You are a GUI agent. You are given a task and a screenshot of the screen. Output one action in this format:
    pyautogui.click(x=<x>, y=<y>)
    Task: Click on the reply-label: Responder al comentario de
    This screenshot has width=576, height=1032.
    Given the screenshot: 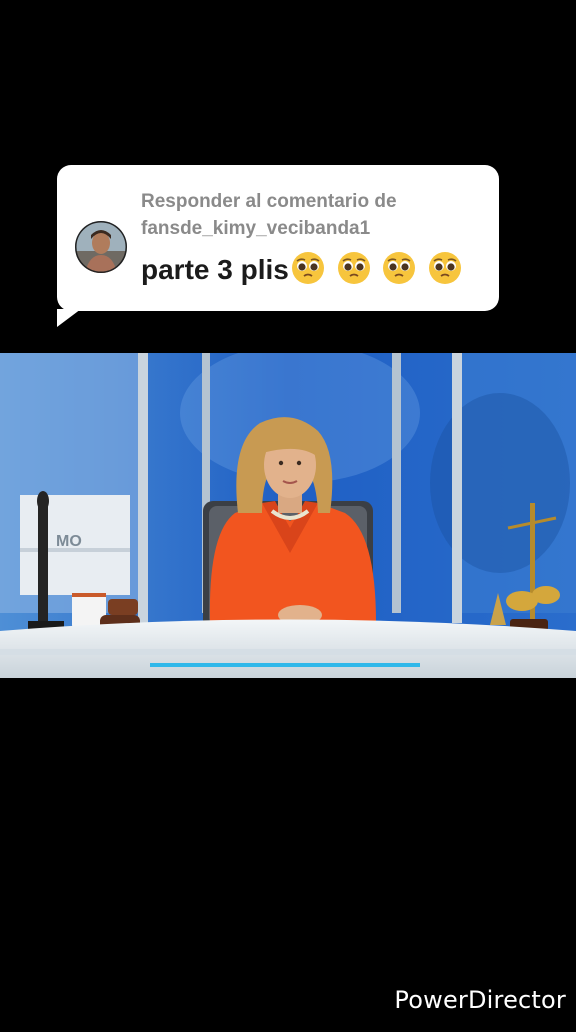 What is the action you would take?
    pyautogui.click(x=269, y=201)
    